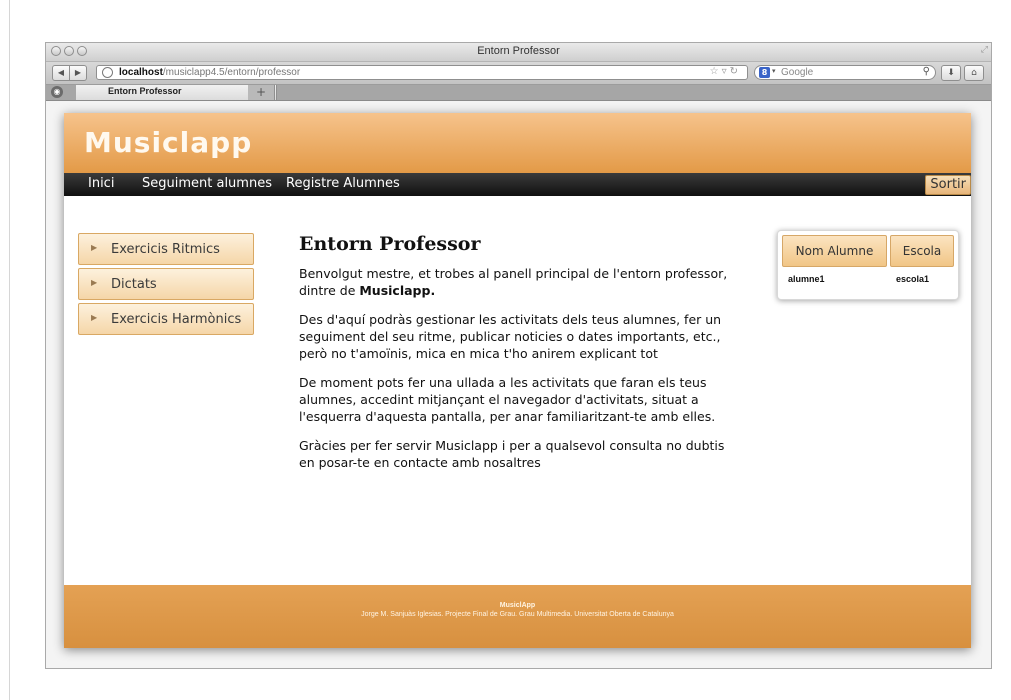  What do you see at coordinates (9, 350) in the screenshot?
I see `page-edge-rule` at bounding box center [9, 350].